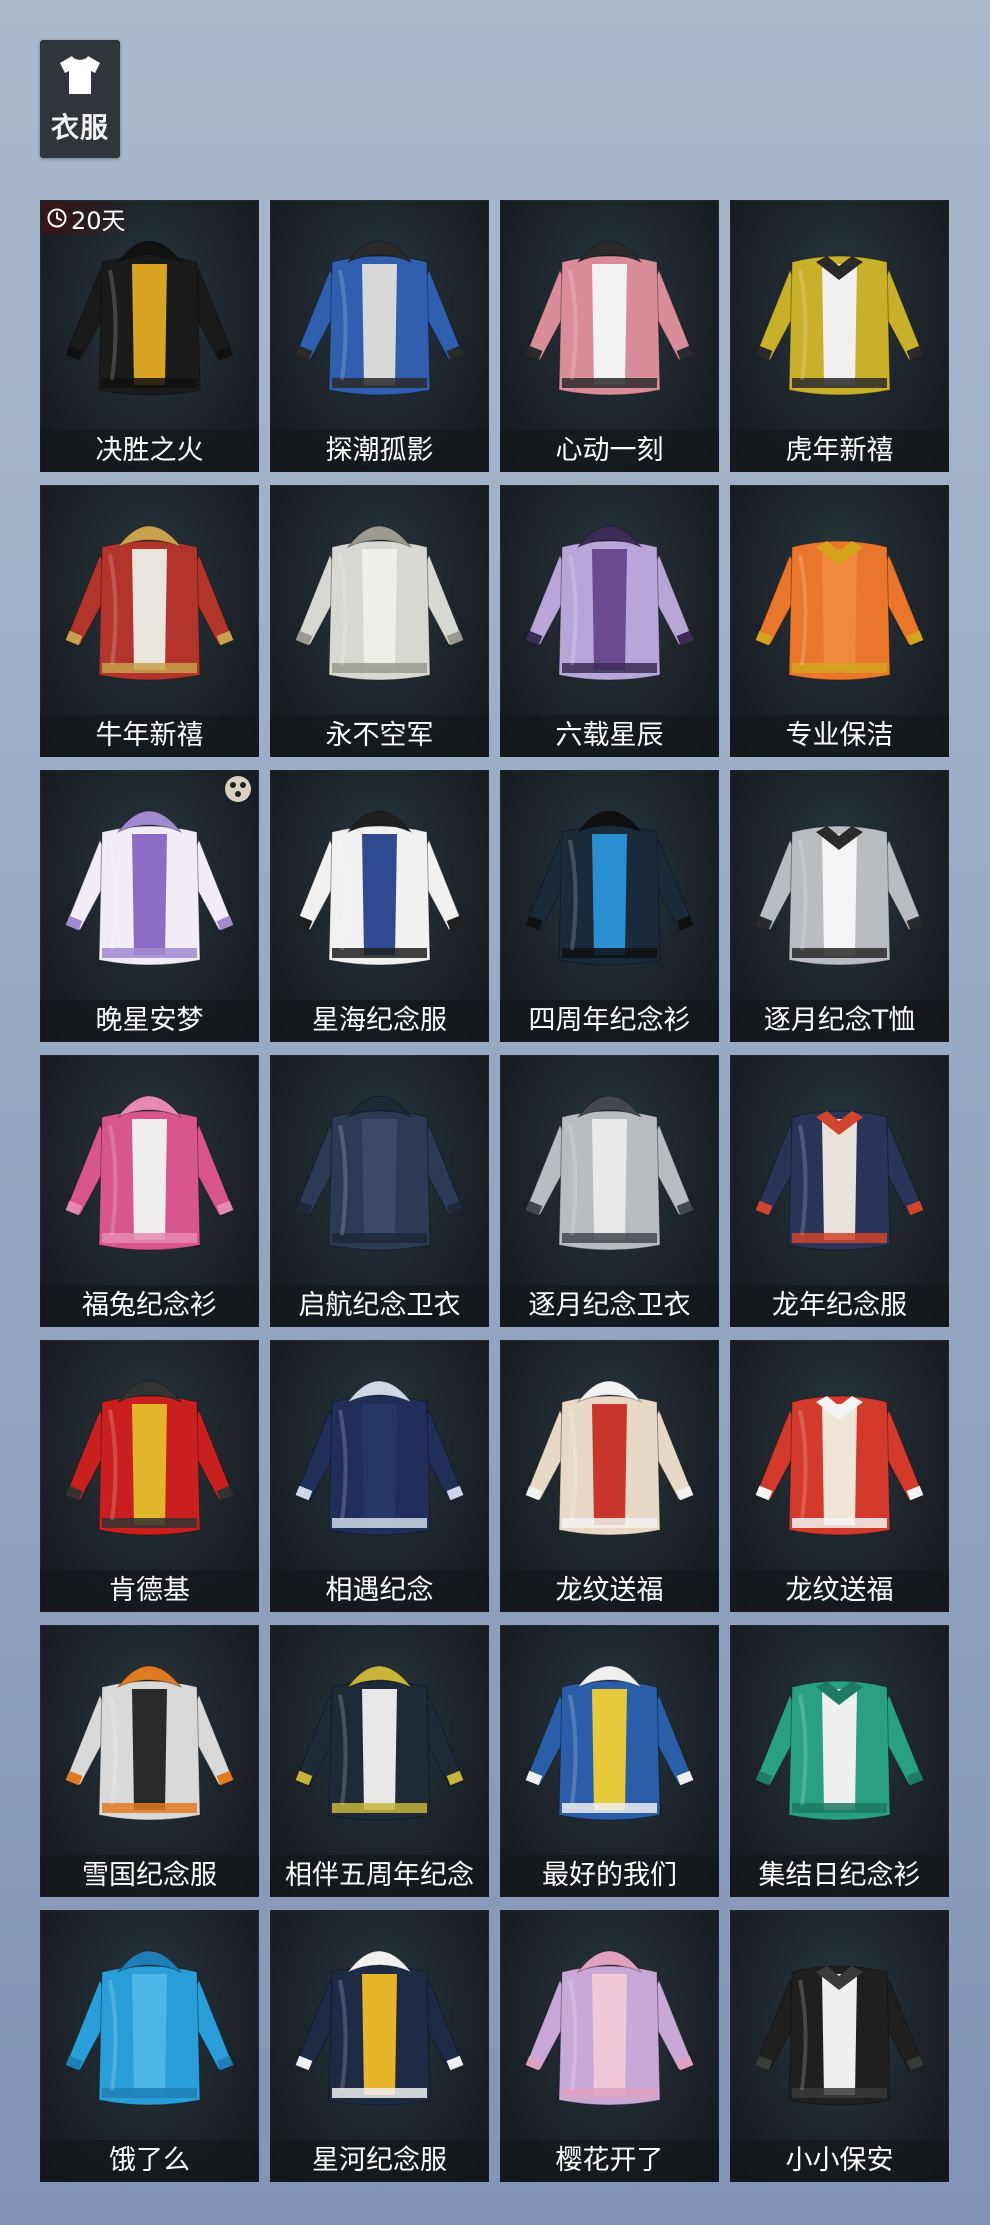 This screenshot has height=2225, width=990. Describe the element at coordinates (609, 1306) in the screenshot. I see `clothing-item-name: 逐月纪念卫衣` at that location.